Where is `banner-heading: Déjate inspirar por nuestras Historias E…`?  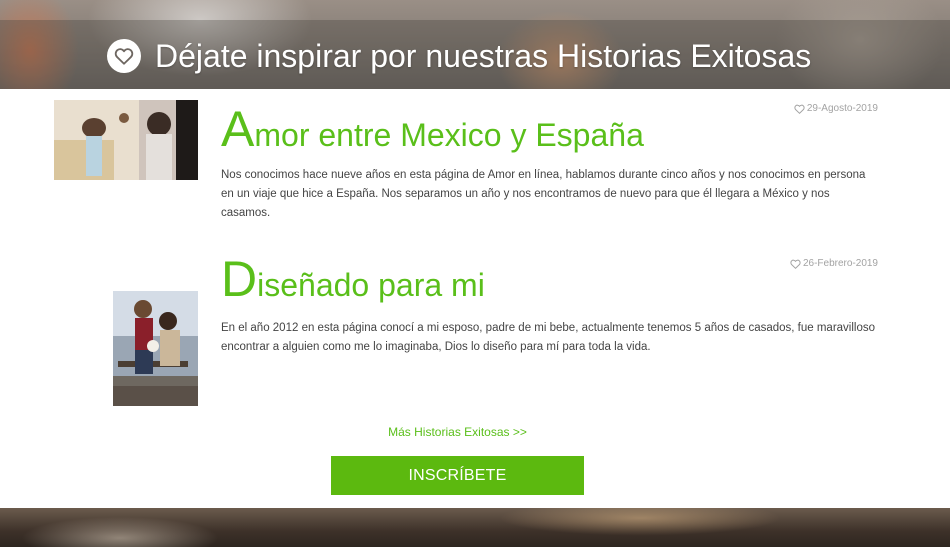
banner-heading: Déjate inspirar por nuestras Historias E… is located at coordinates (459, 56).